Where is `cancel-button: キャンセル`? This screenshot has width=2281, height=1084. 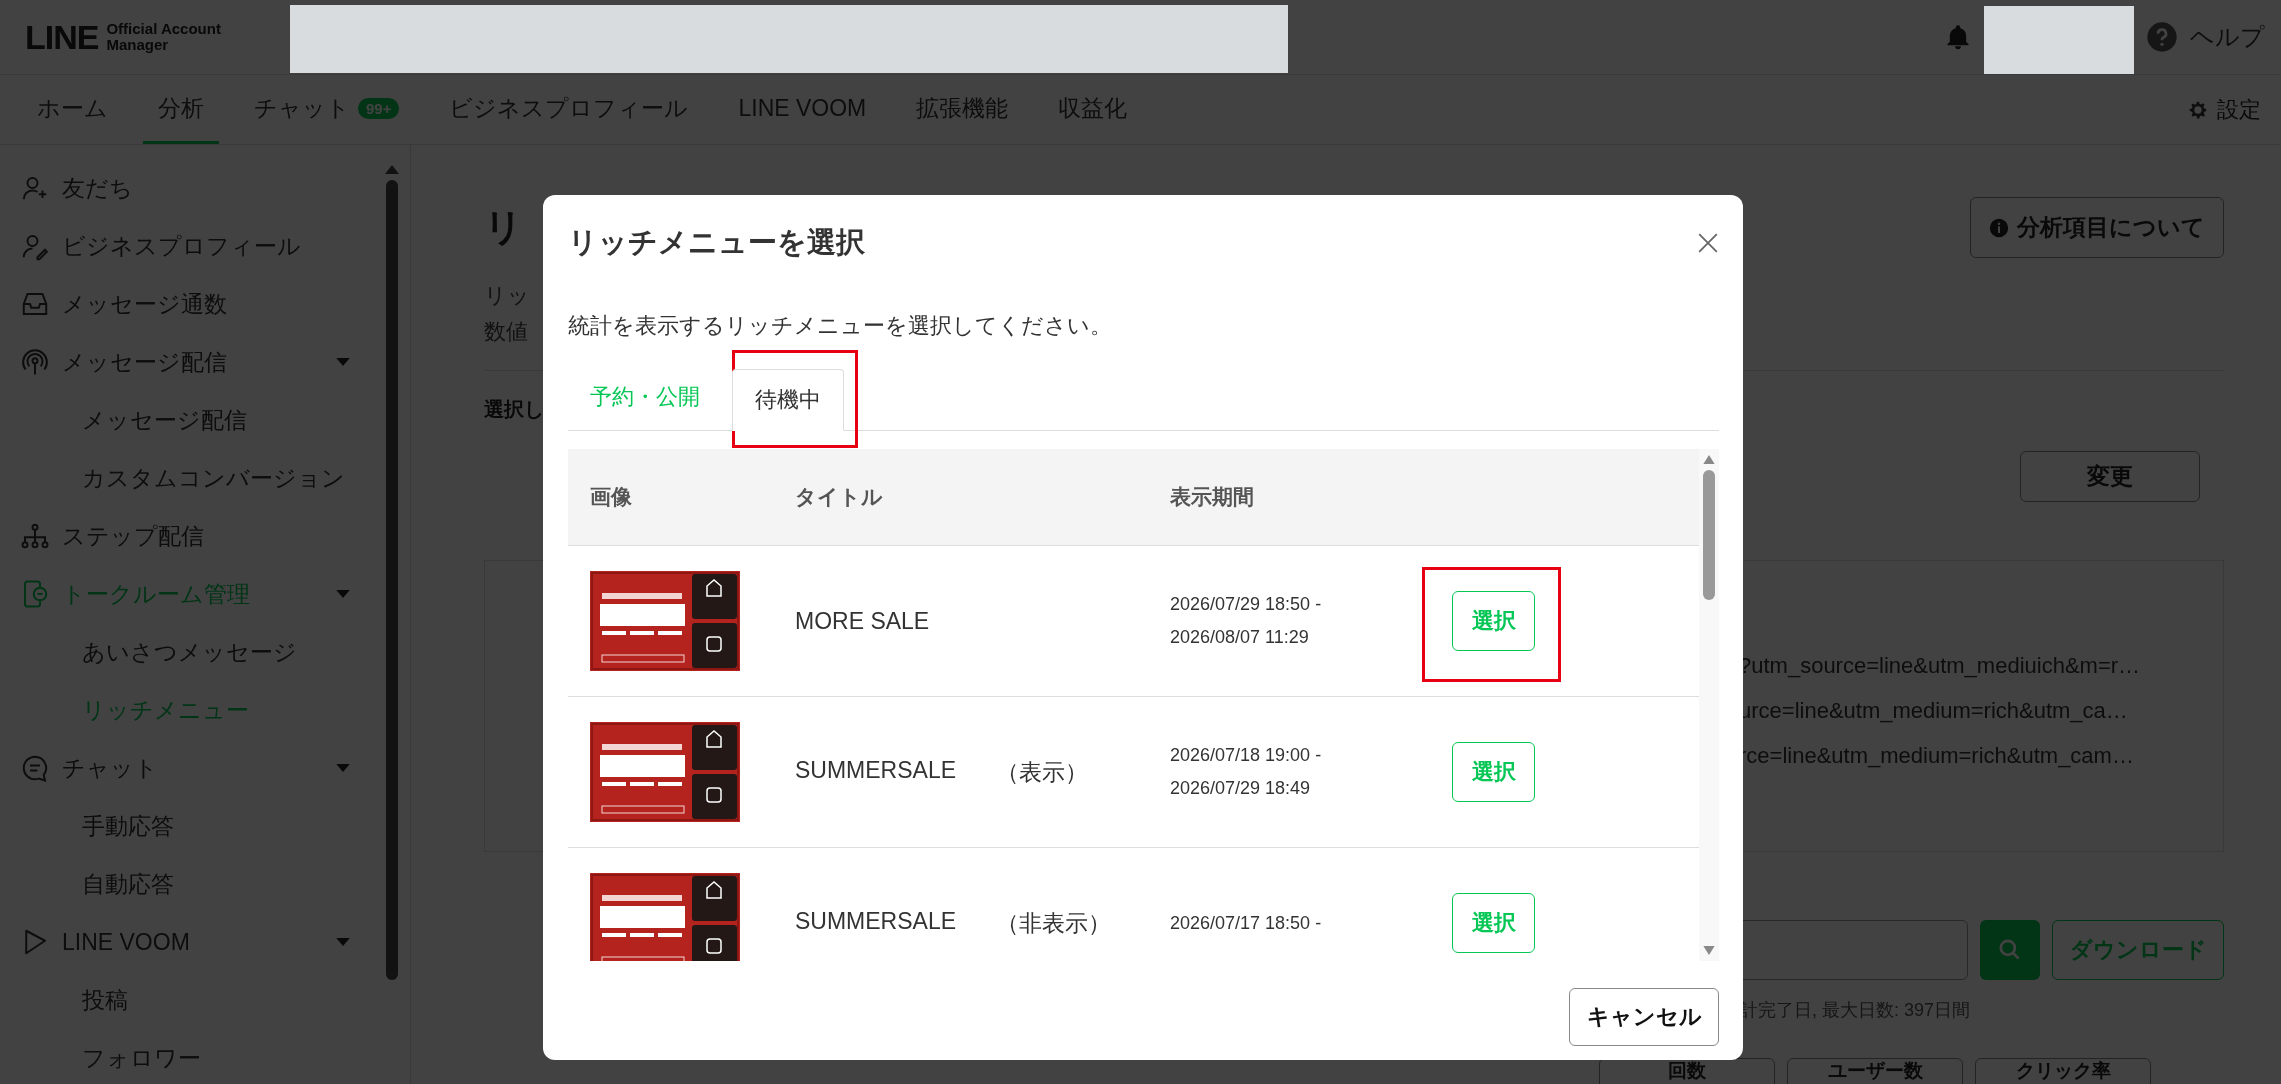 cancel-button: キャンセル is located at coordinates (1644, 1017).